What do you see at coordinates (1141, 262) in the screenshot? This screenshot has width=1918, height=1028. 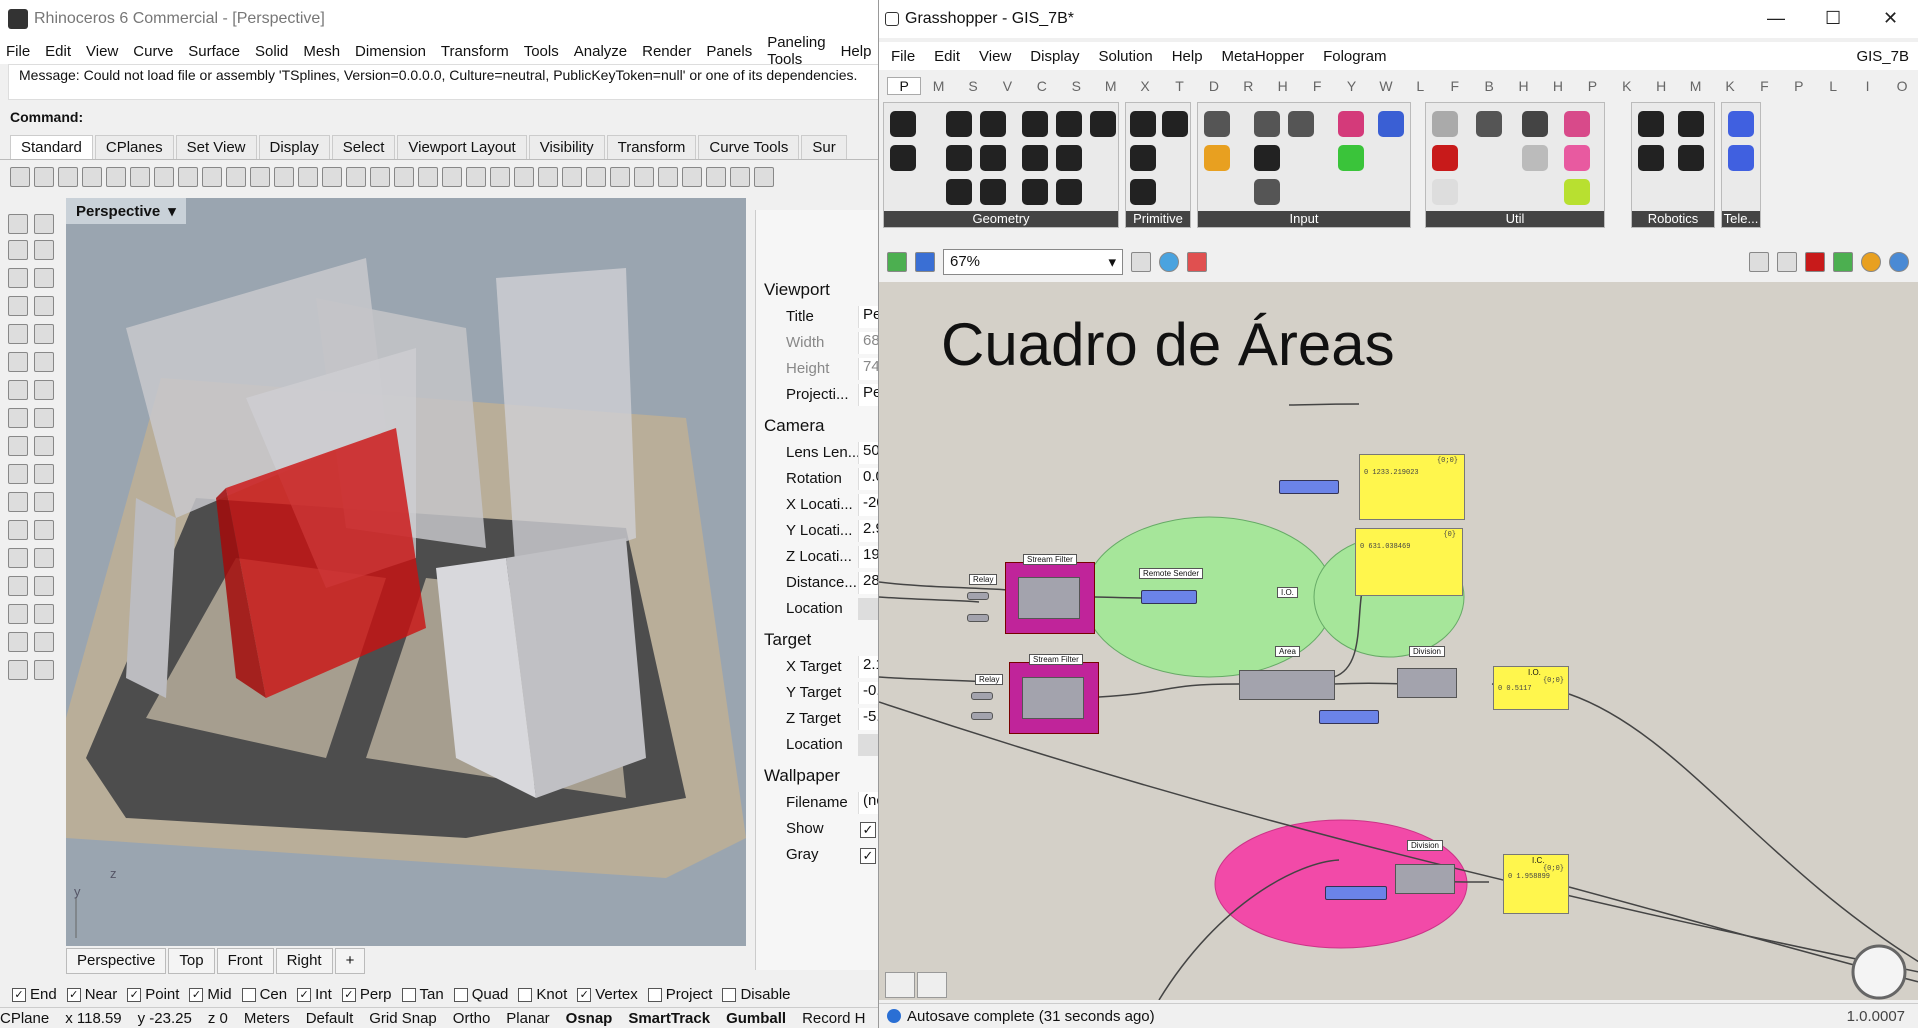 I see `zoom-extents-canvas-icon` at bounding box center [1141, 262].